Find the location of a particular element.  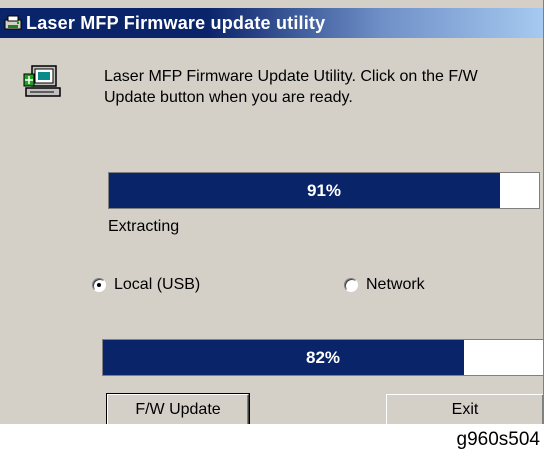

connection-radio-group: Local (USB) Network is located at coordinates (271, 286).